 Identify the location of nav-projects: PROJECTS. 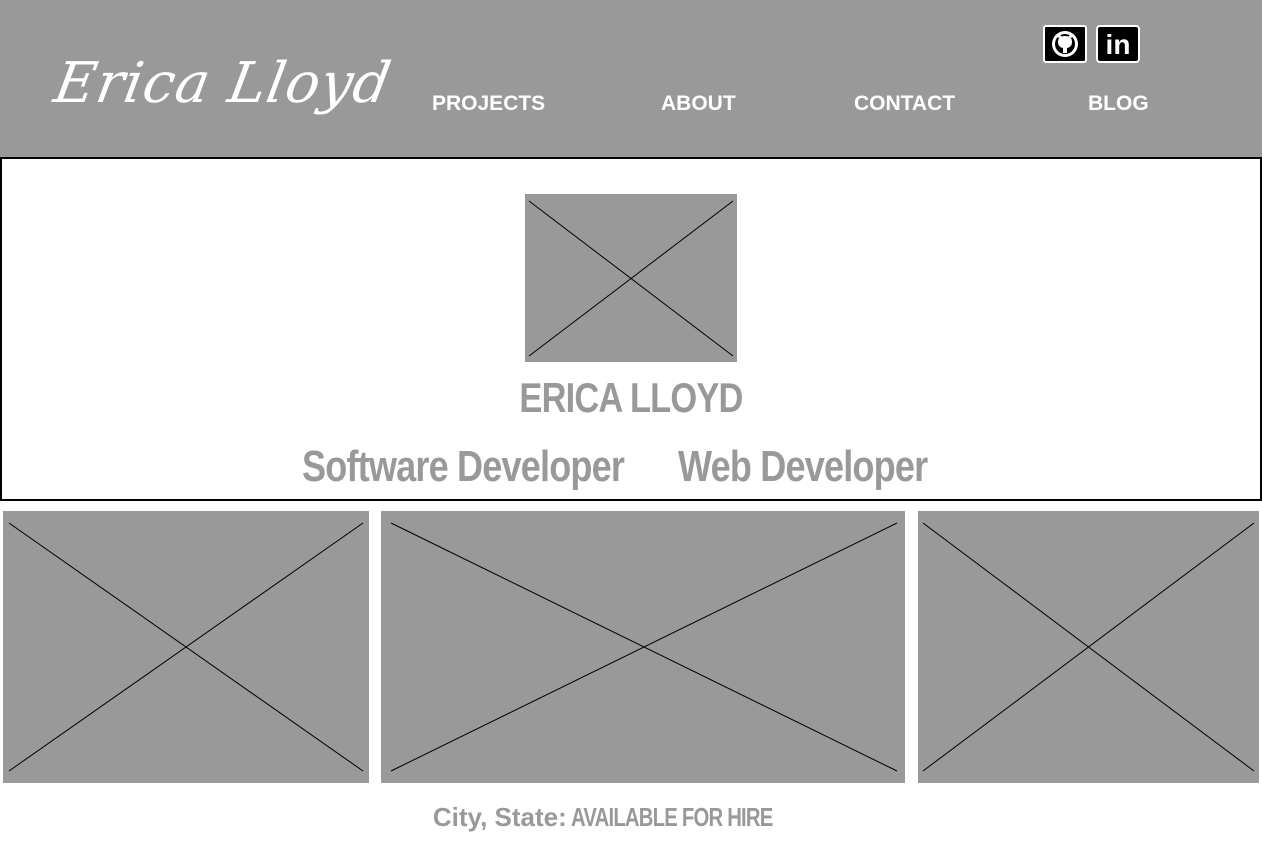
(488, 104).